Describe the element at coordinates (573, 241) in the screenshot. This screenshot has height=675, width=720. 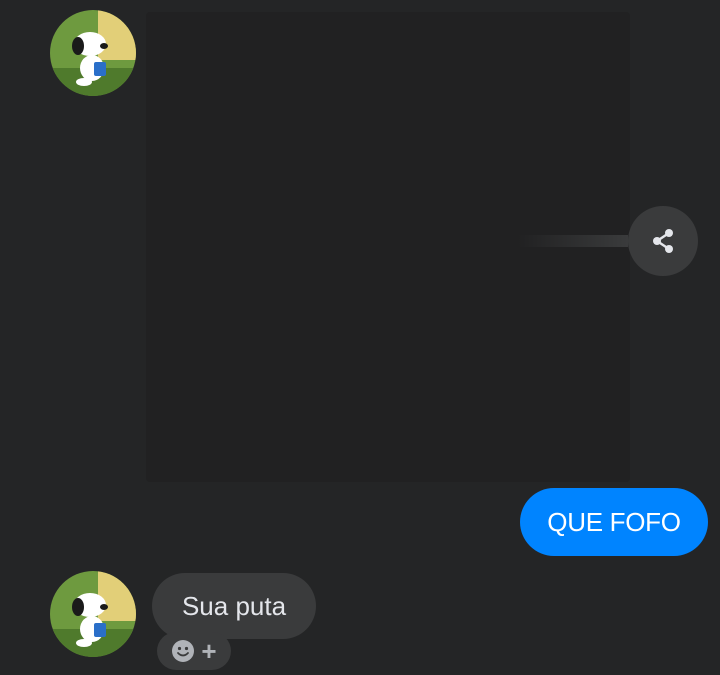
I see `media-edge-line` at that location.